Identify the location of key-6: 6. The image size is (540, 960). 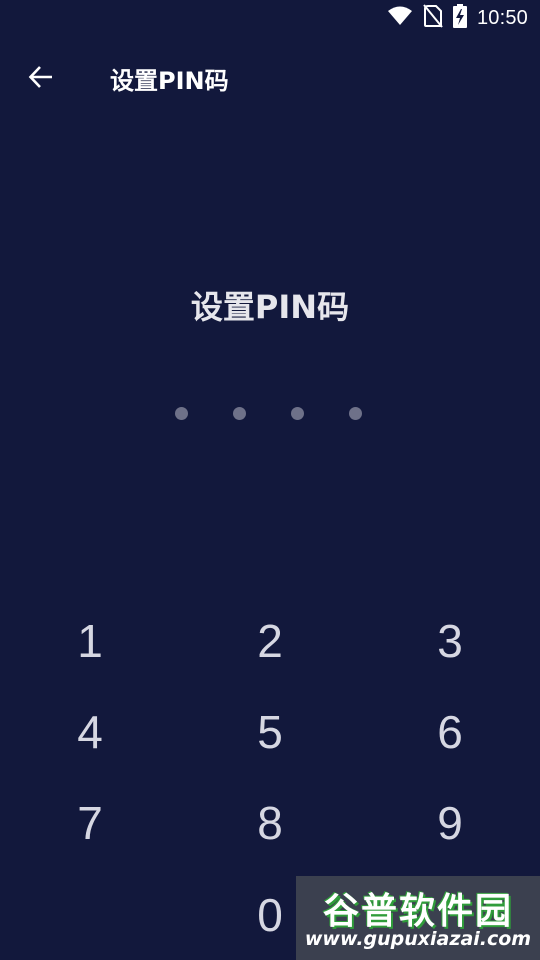
(450, 732).